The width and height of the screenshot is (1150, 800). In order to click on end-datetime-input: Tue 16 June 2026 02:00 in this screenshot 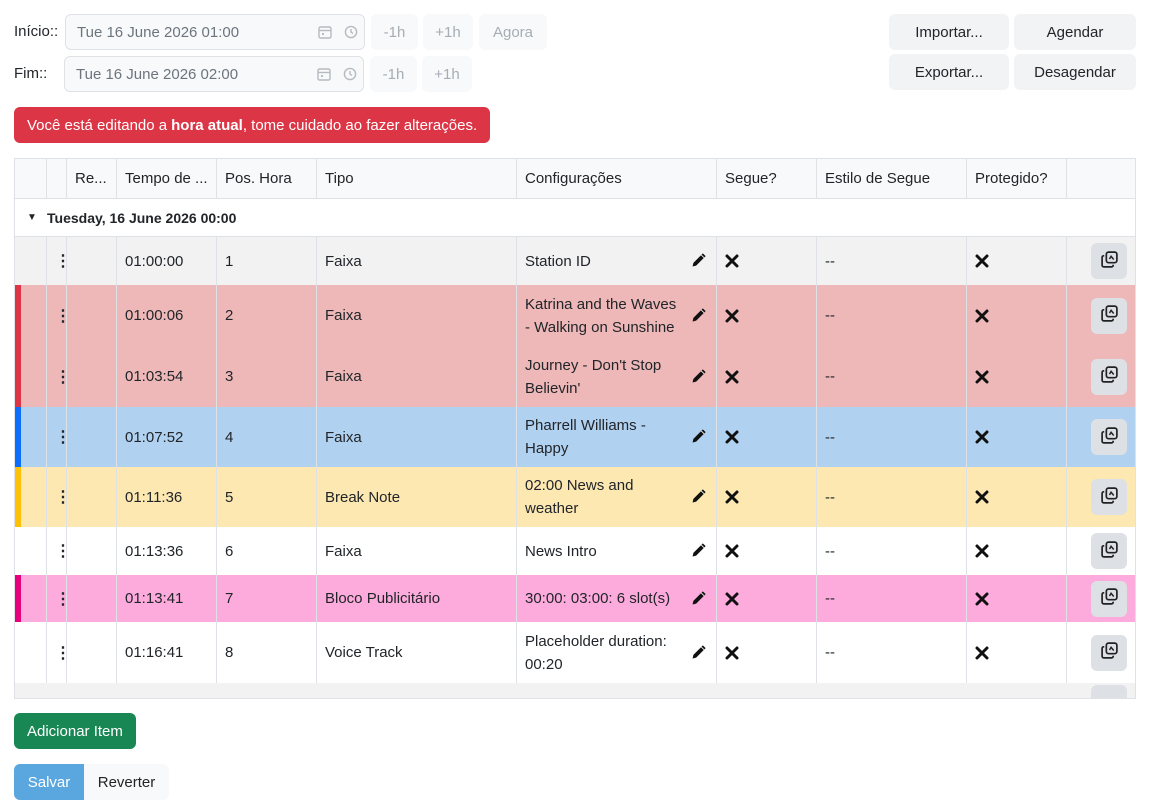, I will do `click(214, 74)`.